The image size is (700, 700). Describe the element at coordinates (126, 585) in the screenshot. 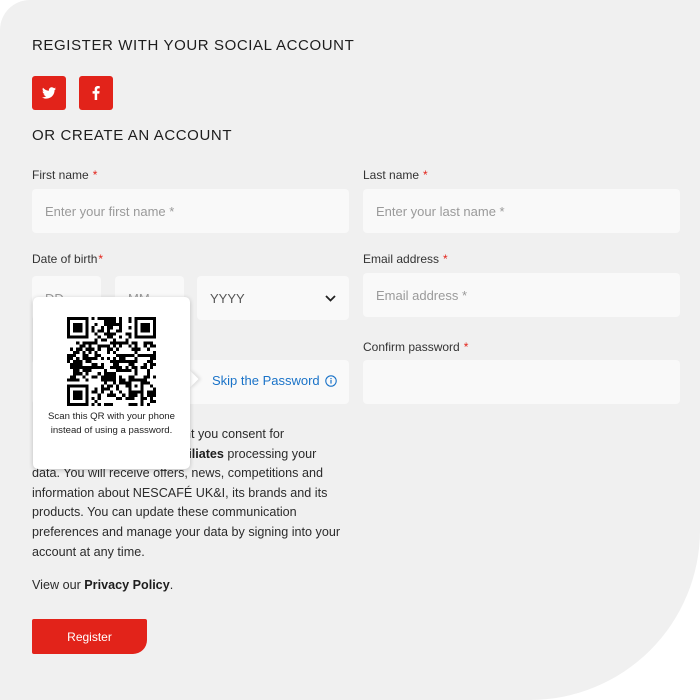

I see `privacy-policy-link: Privacy Policy` at that location.